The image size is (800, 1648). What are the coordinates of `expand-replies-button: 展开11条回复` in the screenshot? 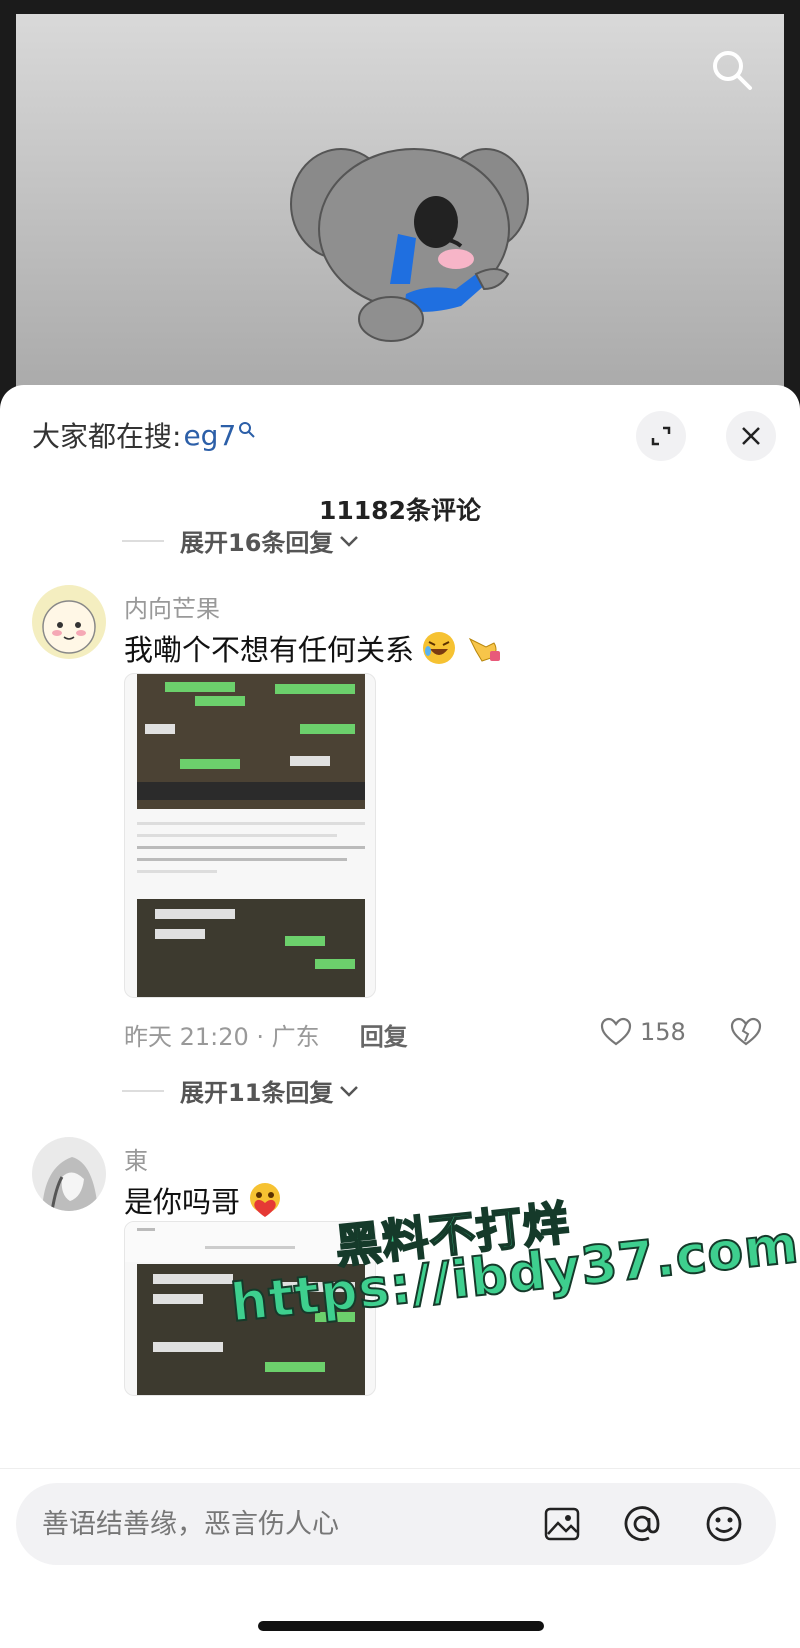 It's located at (240, 1090).